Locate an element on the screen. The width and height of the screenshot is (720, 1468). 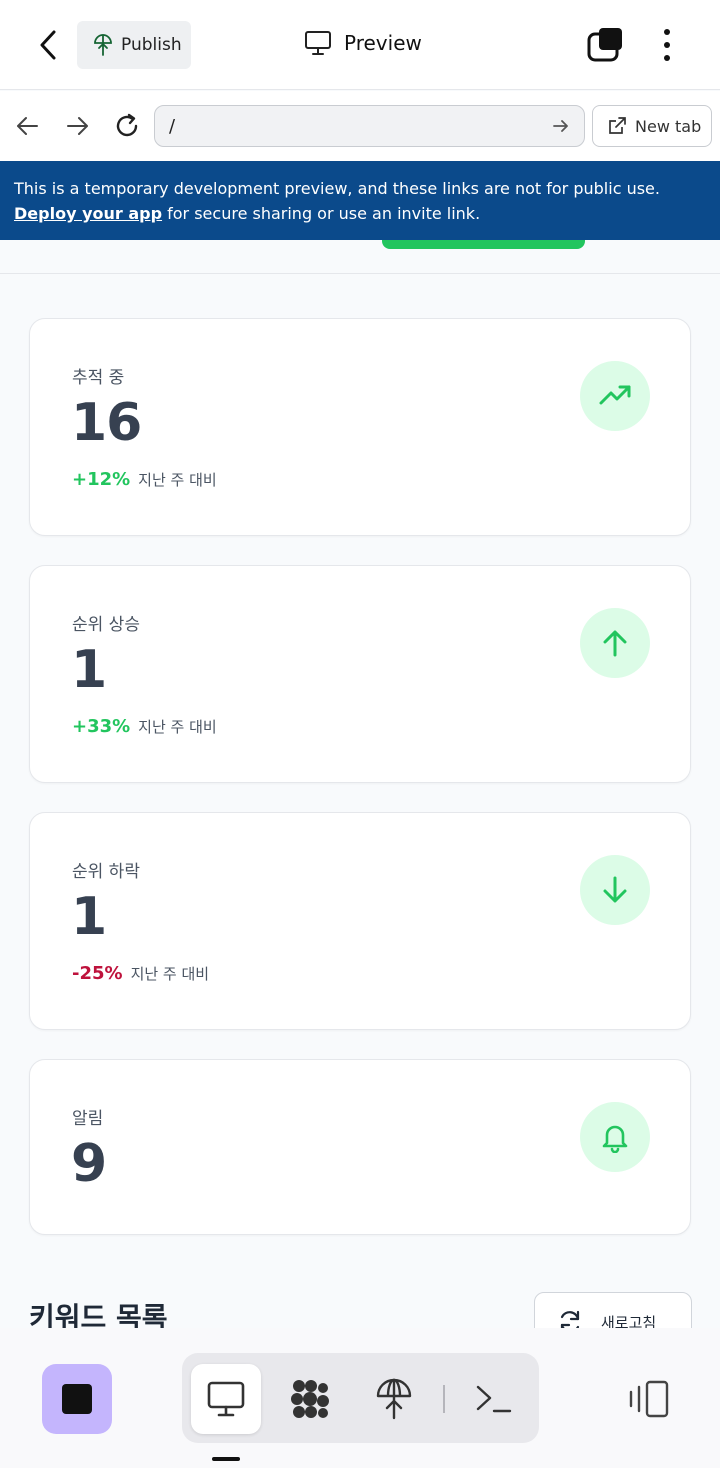
stop-icon is located at coordinates (77, 1399).